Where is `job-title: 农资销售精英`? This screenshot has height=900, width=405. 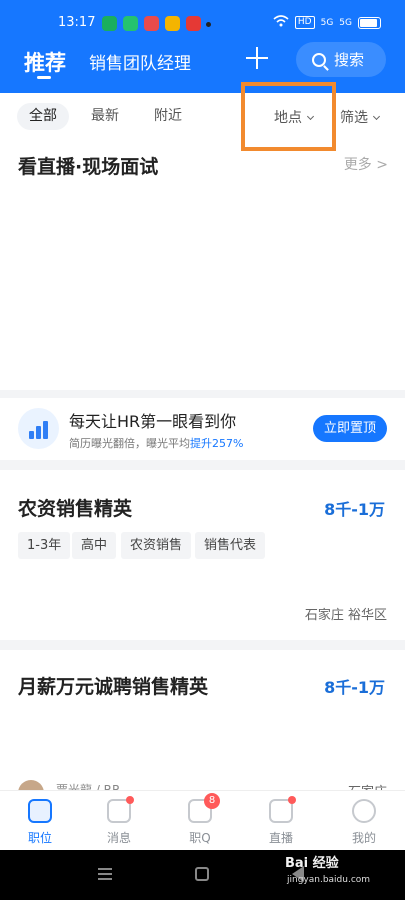 job-title: 农资销售精英 is located at coordinates (75, 509).